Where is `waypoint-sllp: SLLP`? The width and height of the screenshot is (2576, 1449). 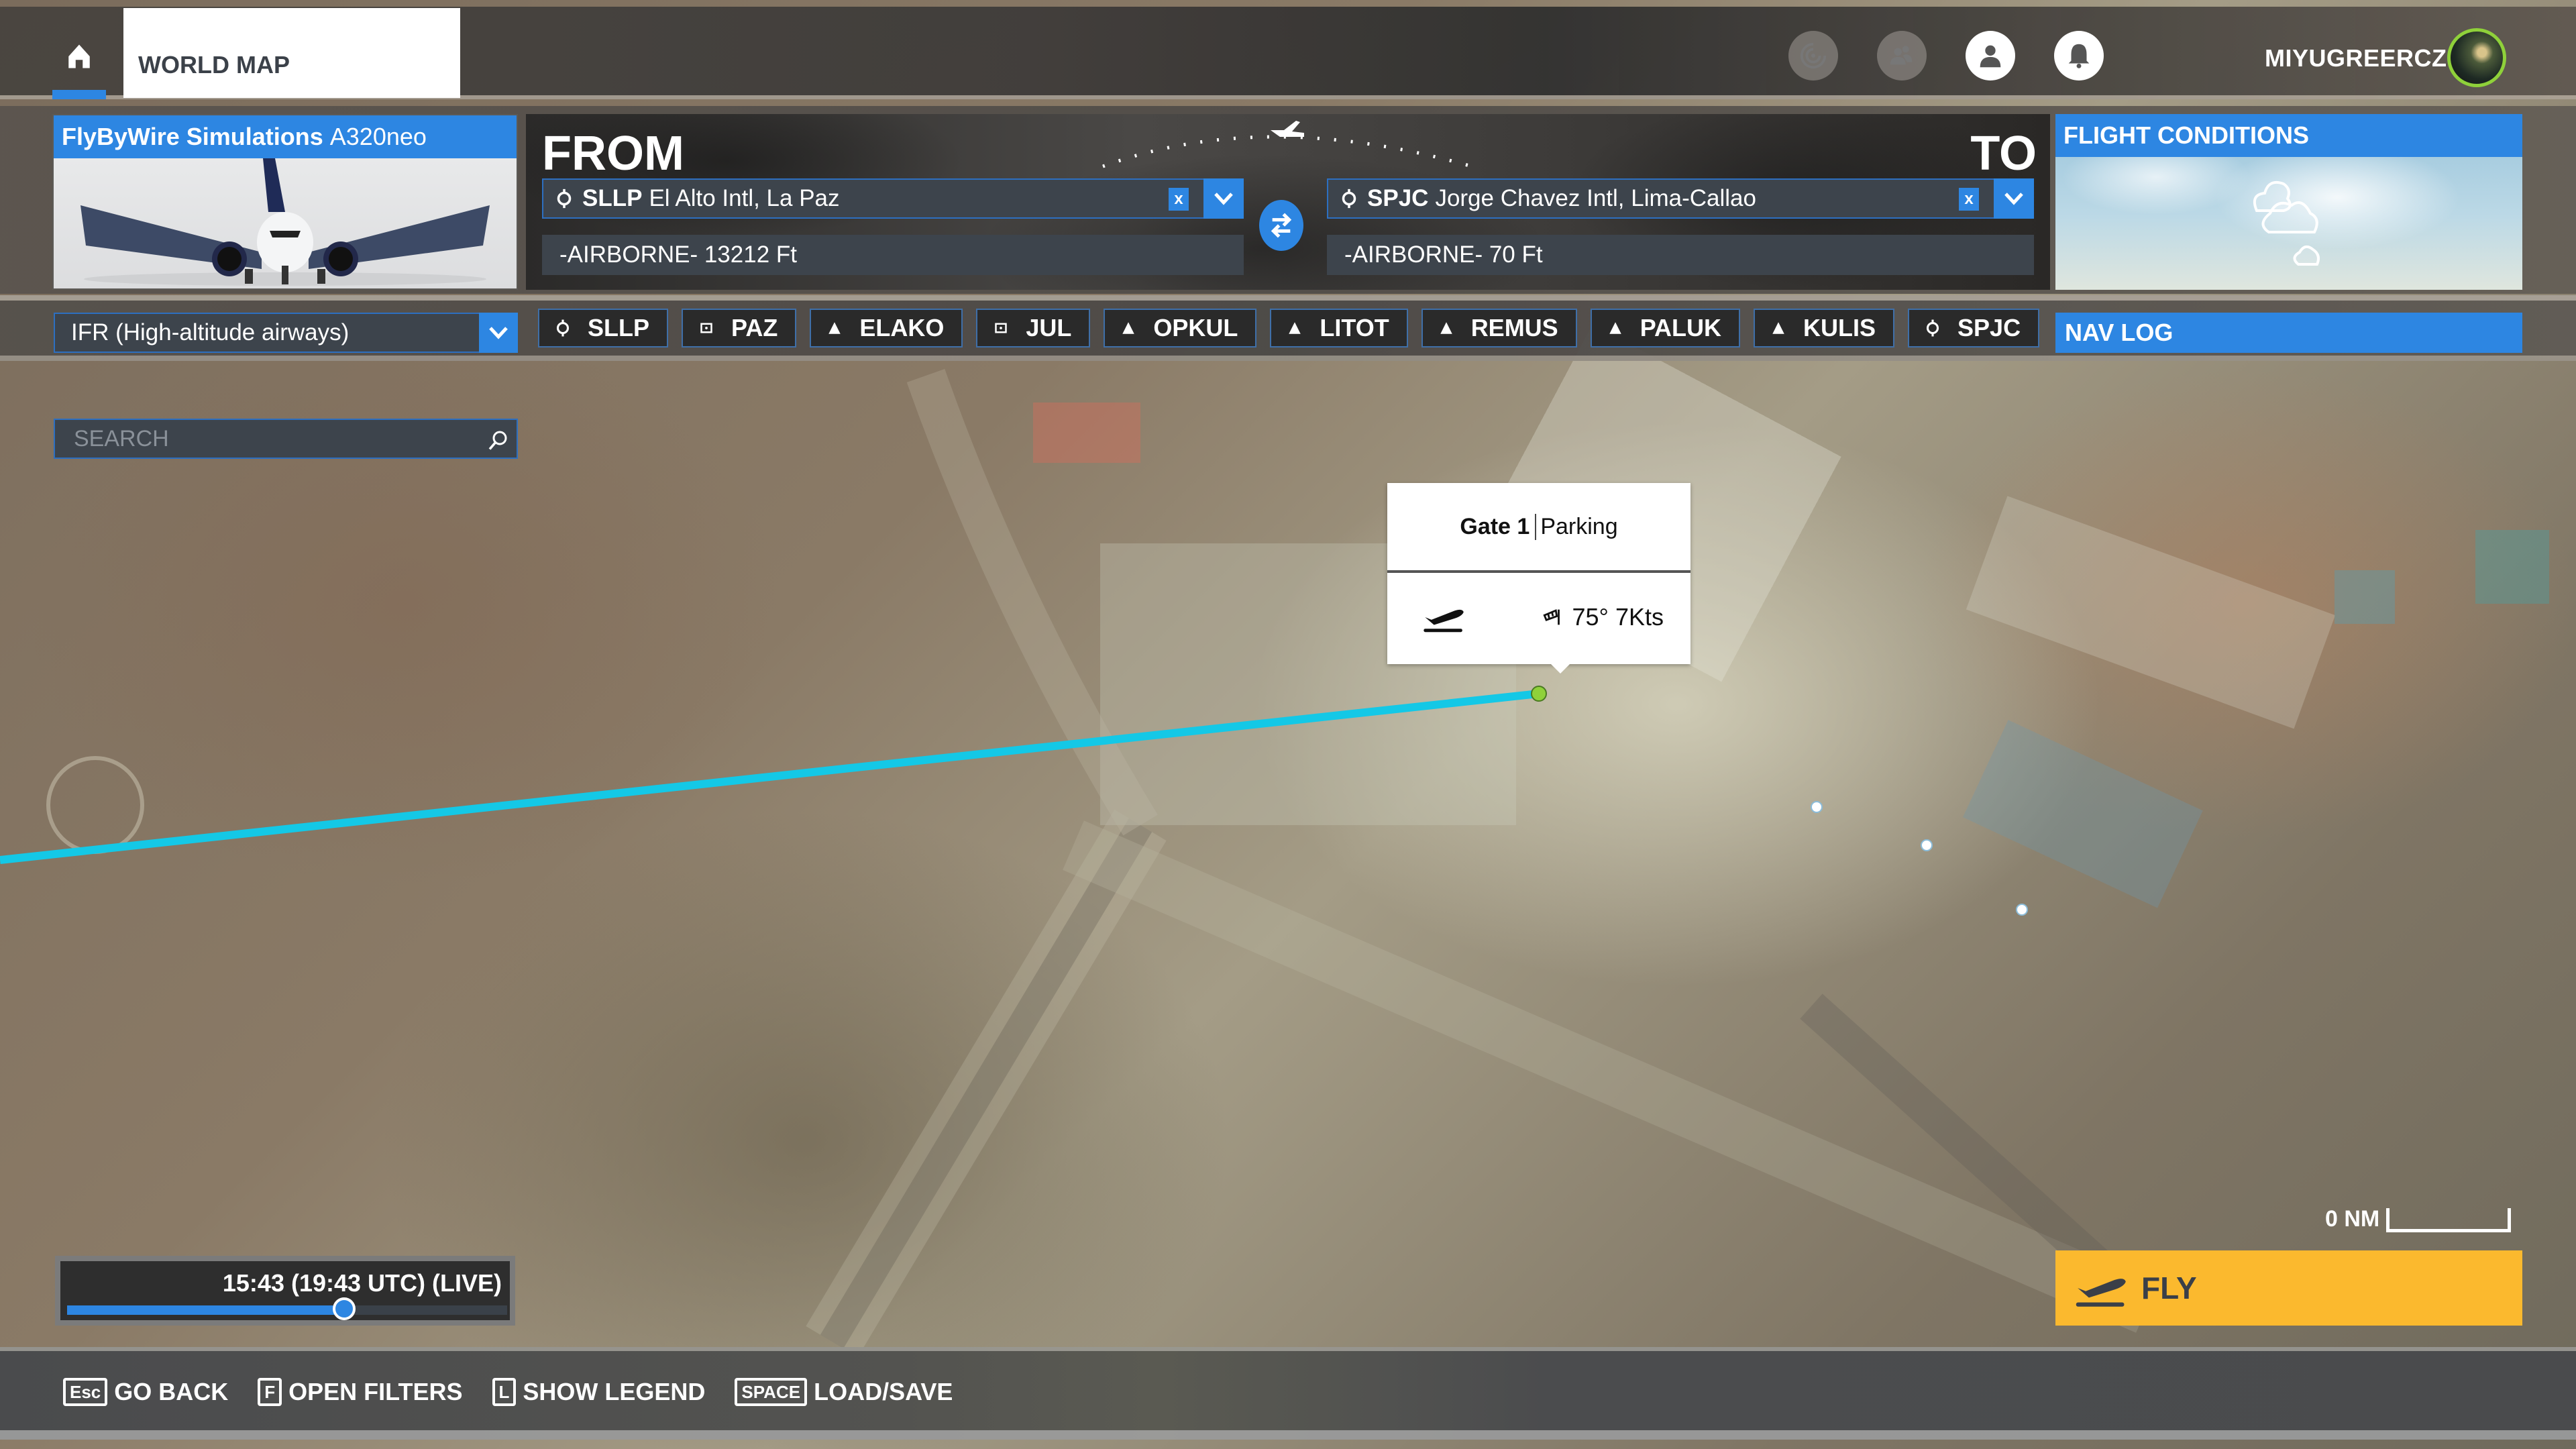
waypoint-sllp: SLLP is located at coordinates (603, 328).